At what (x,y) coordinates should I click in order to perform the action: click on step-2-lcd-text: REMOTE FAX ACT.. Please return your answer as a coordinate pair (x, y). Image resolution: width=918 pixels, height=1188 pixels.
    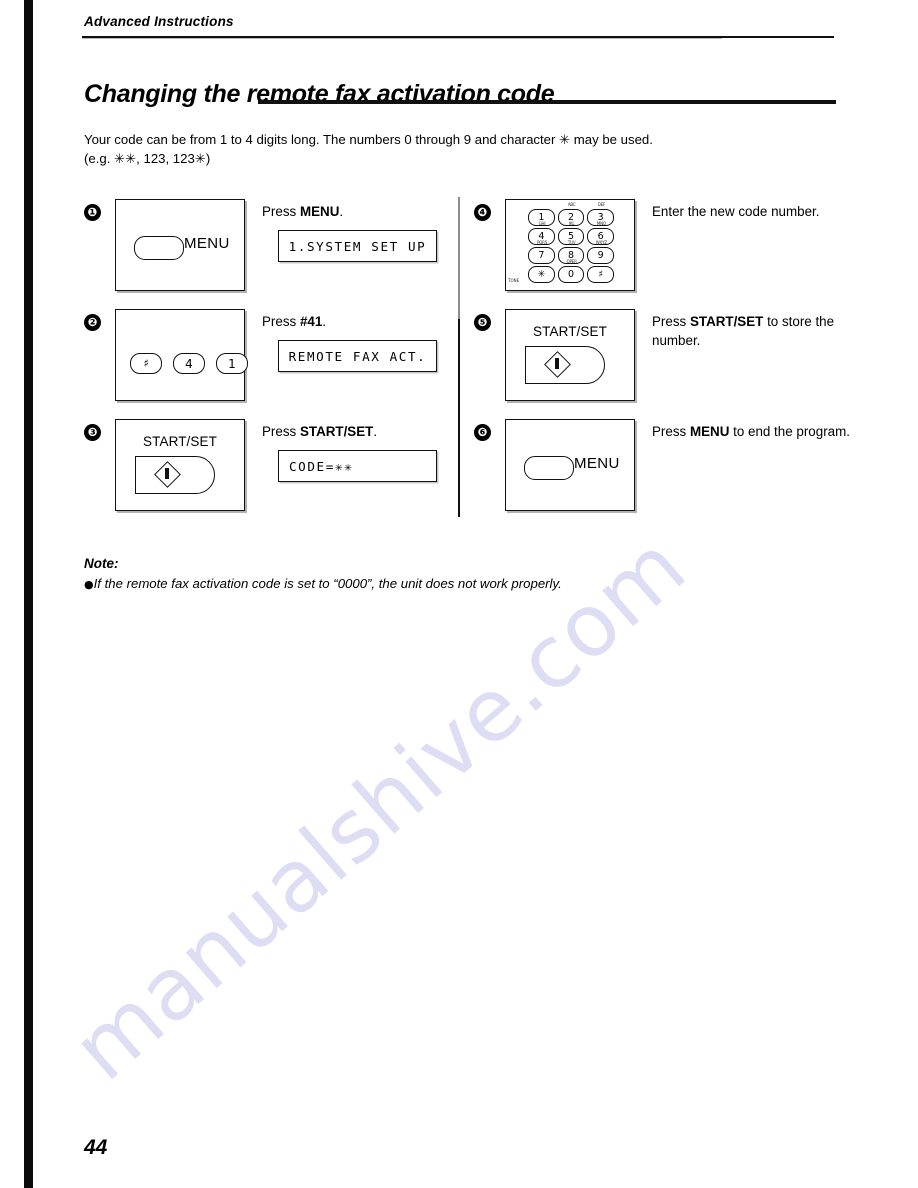
    Looking at the image, I should click on (357, 356).